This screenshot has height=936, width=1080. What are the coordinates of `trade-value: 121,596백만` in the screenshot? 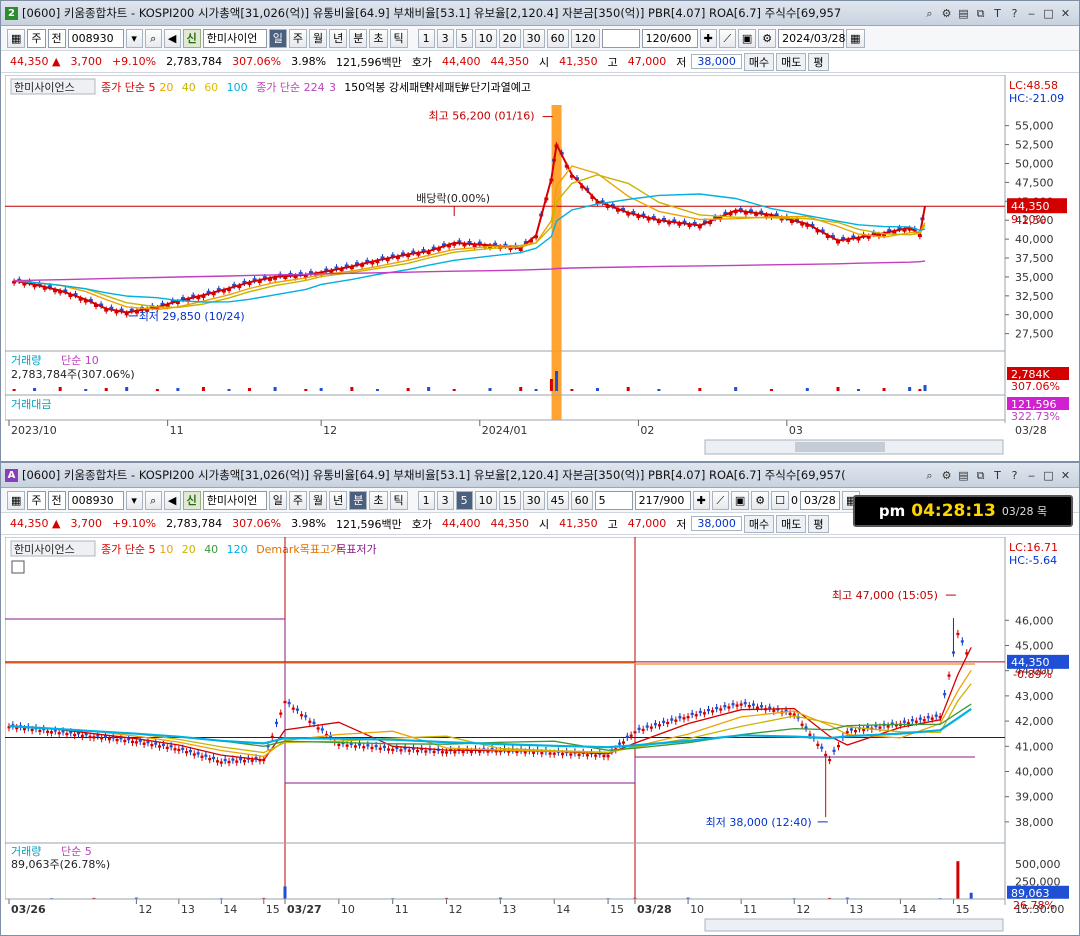 It's located at (369, 524).